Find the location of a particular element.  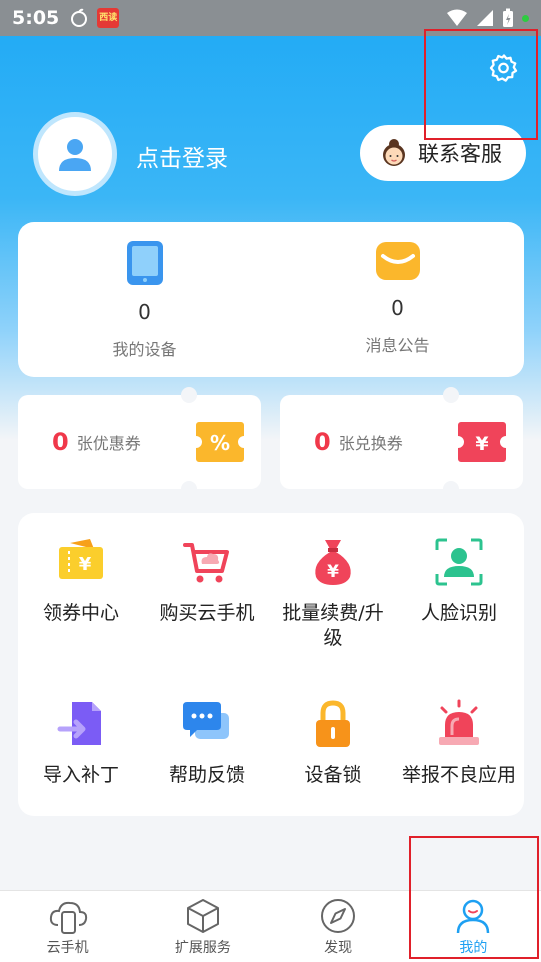

customer-service-label: 联系客服 is located at coordinates (460, 154).